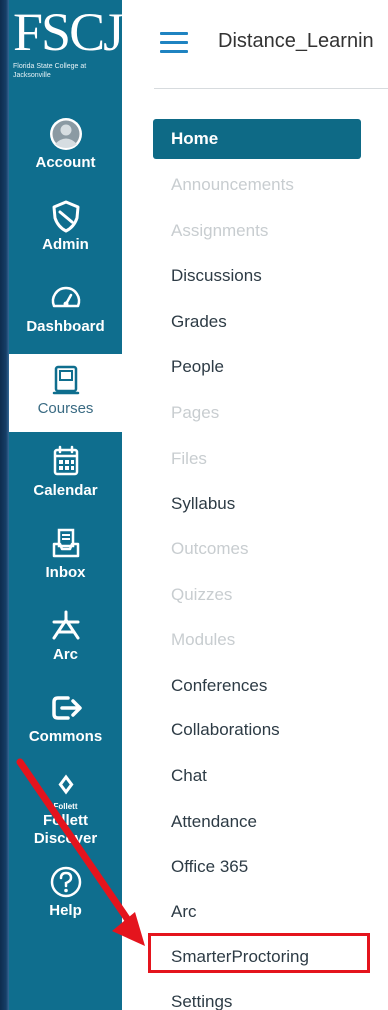 The image size is (388, 1010). I want to click on course-nav-conferences: Conferences, so click(263, 686).